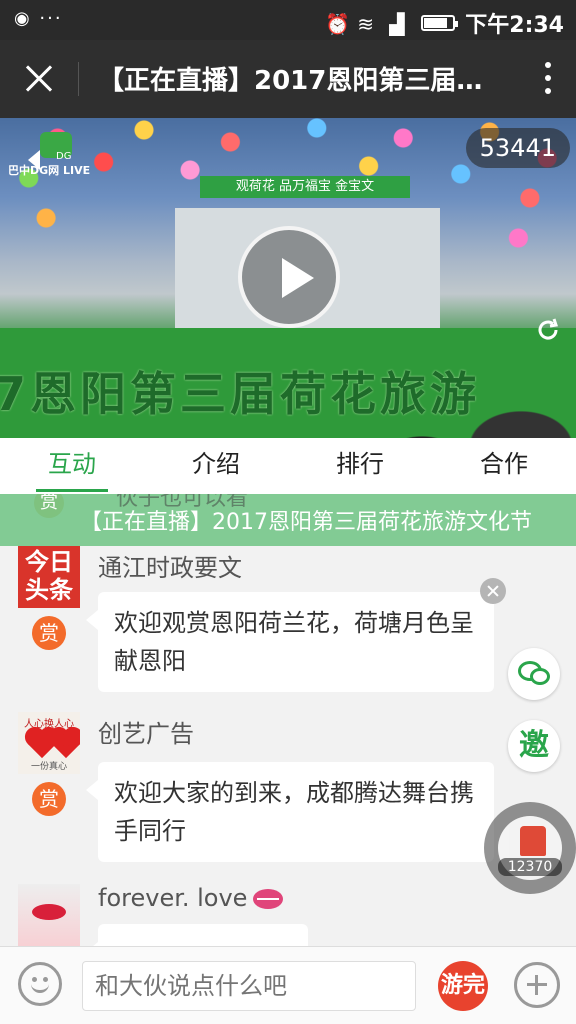 The image size is (576, 1024). What do you see at coordinates (170, 568) in the screenshot?
I see `username: 通江时政要文` at bounding box center [170, 568].